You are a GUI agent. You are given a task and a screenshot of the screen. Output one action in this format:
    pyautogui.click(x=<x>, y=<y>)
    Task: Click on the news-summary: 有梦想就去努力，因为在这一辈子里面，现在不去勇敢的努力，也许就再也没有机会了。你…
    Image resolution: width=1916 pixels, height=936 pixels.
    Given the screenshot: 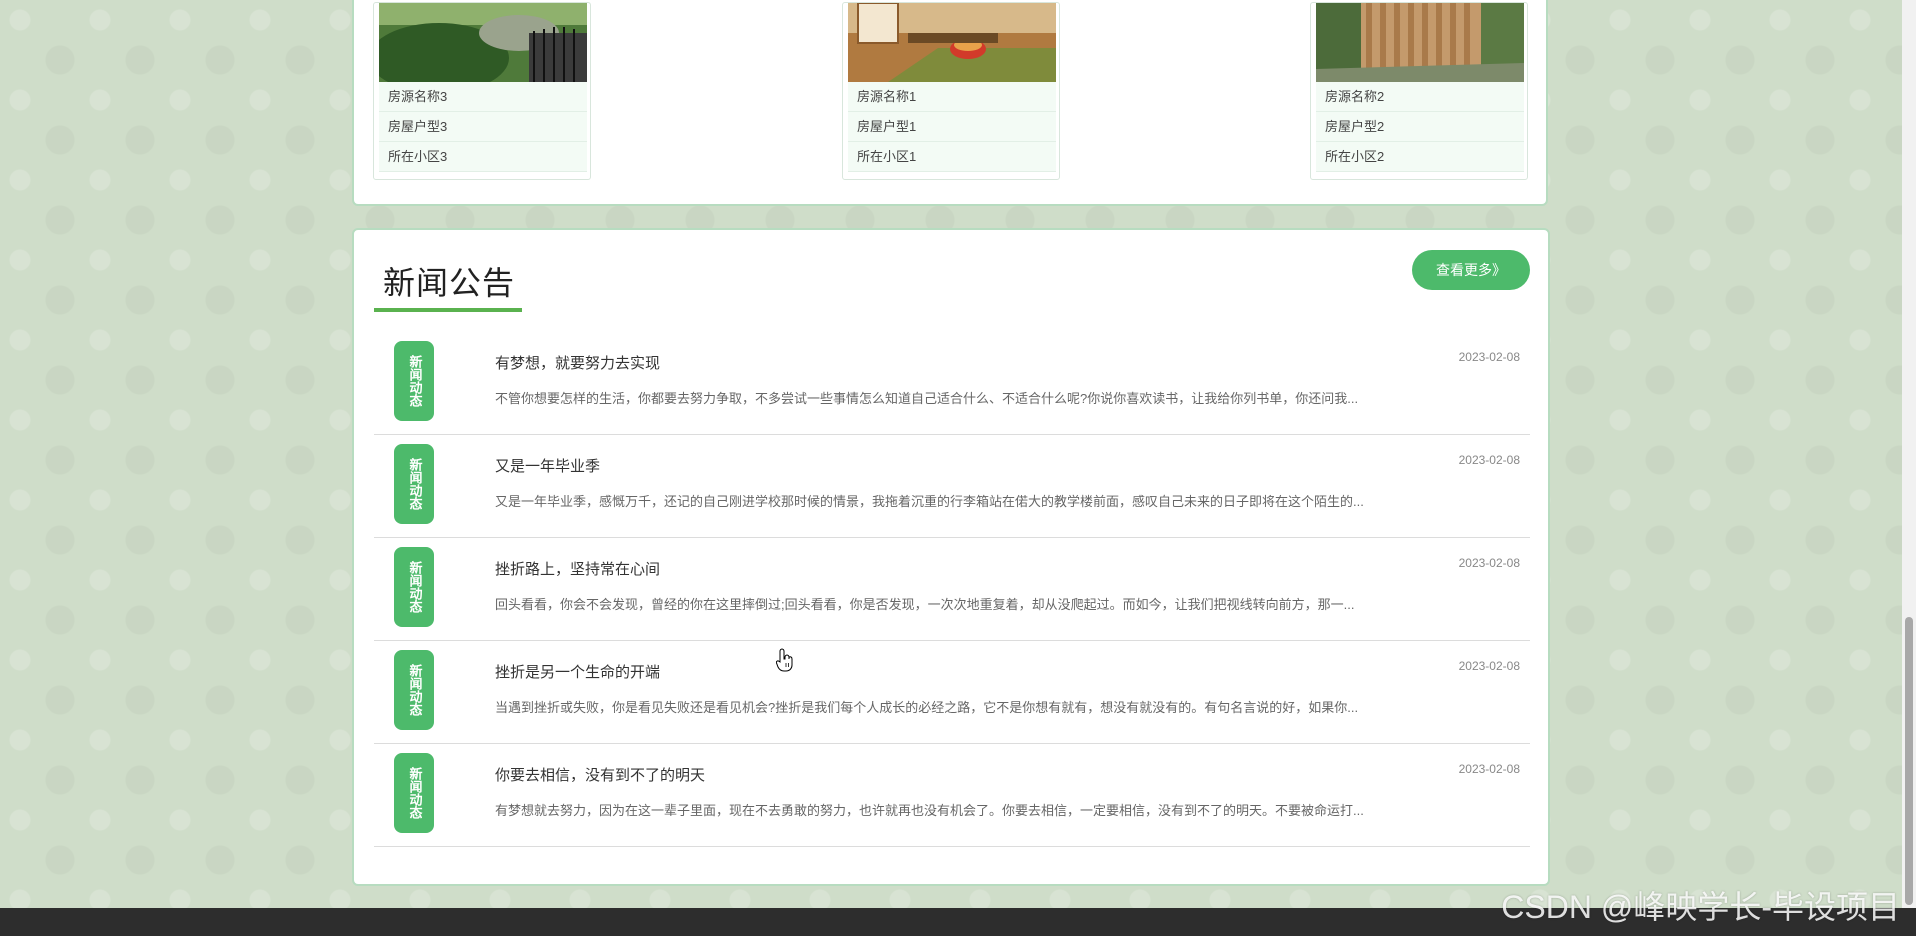 What is the action you would take?
    pyautogui.click(x=929, y=810)
    